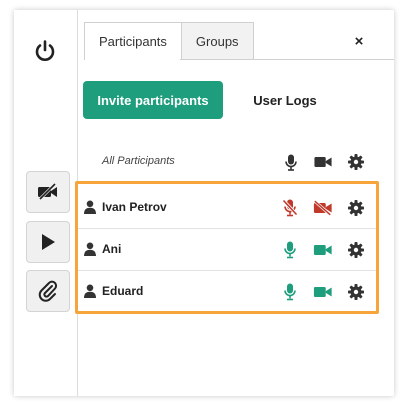  I want to click on play-button, so click(48, 242).